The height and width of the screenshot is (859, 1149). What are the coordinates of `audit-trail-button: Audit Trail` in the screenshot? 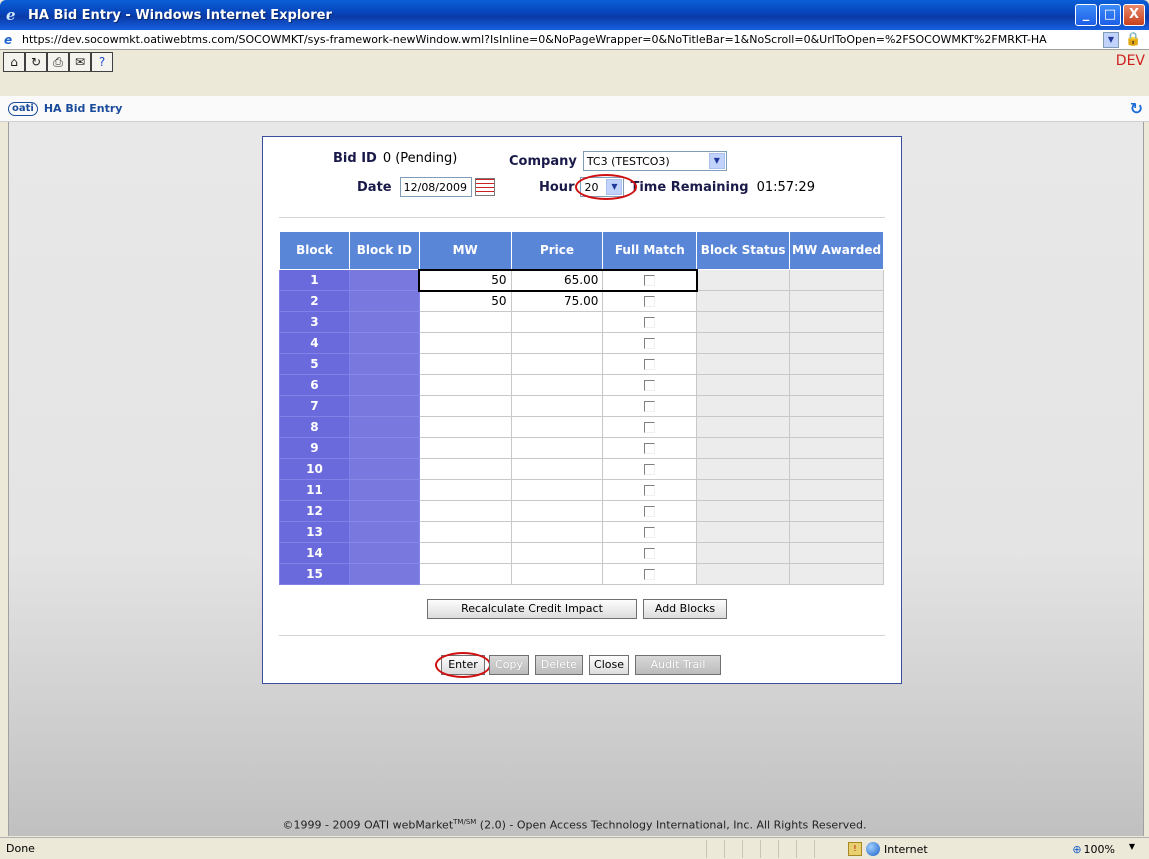 It's located at (678, 665).